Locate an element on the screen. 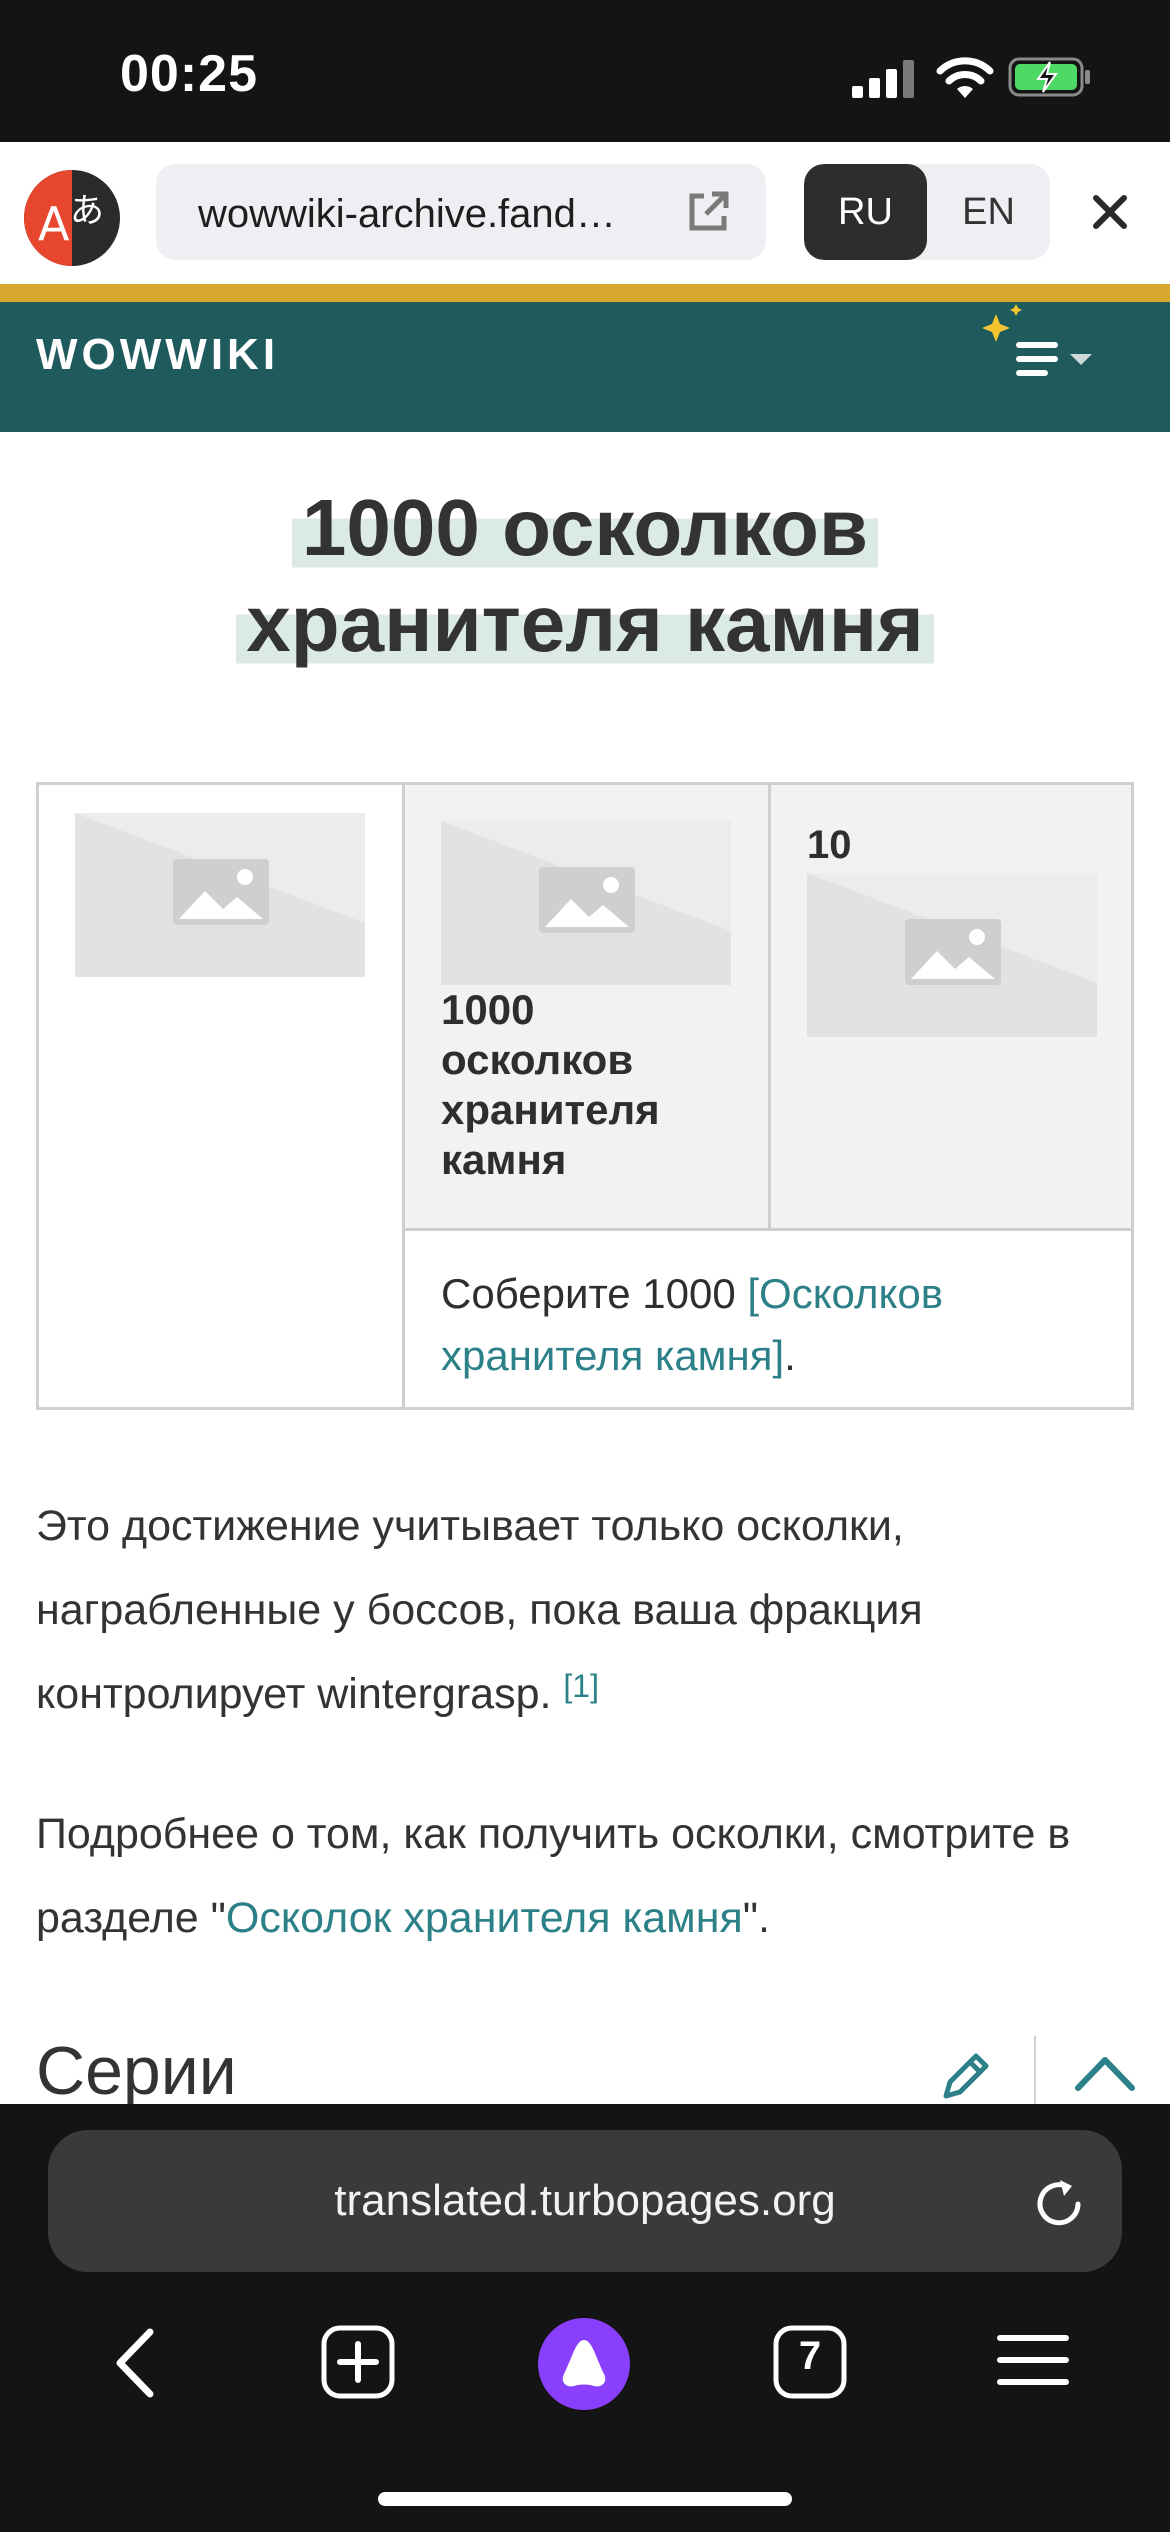 The width and height of the screenshot is (1170, 2532). lang-ru-button: RU is located at coordinates (865, 212).